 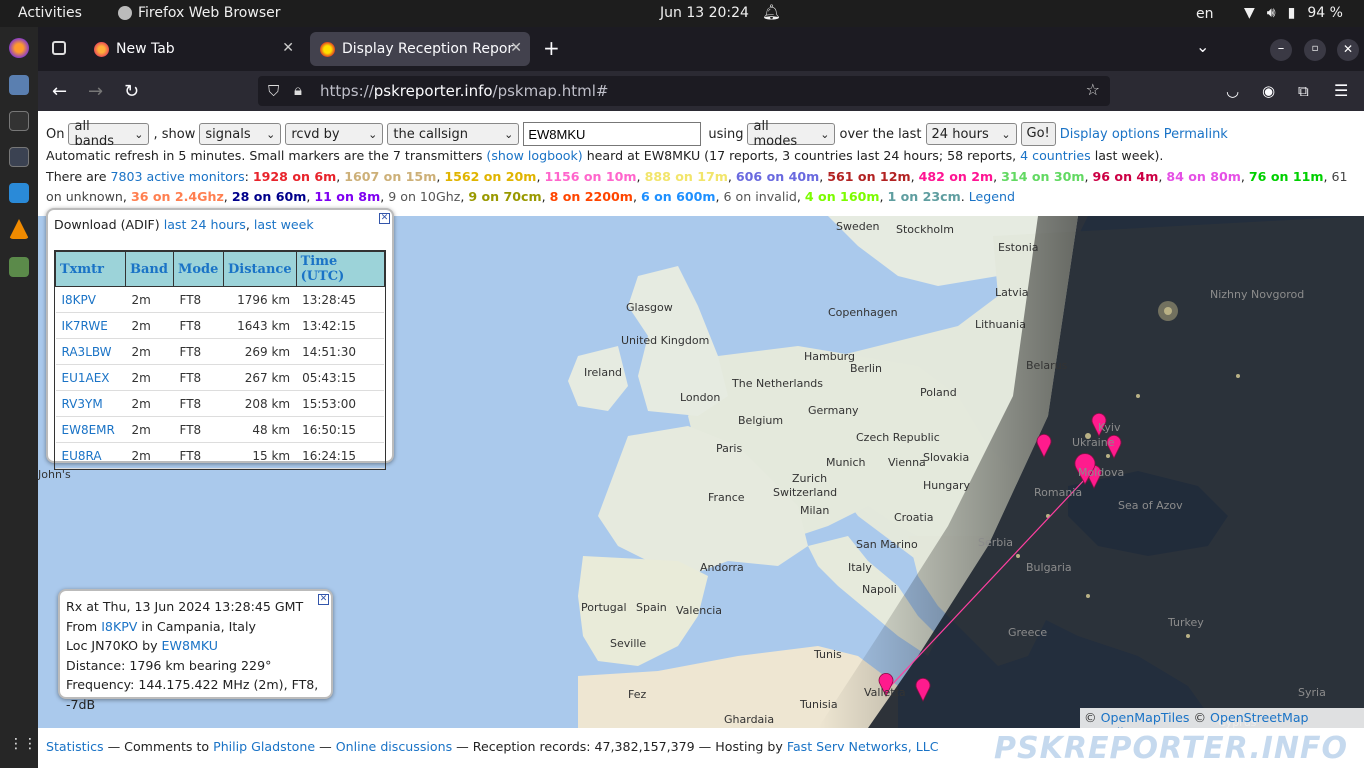 I want to click on txmtr-link: I8KPV, so click(x=79, y=300).